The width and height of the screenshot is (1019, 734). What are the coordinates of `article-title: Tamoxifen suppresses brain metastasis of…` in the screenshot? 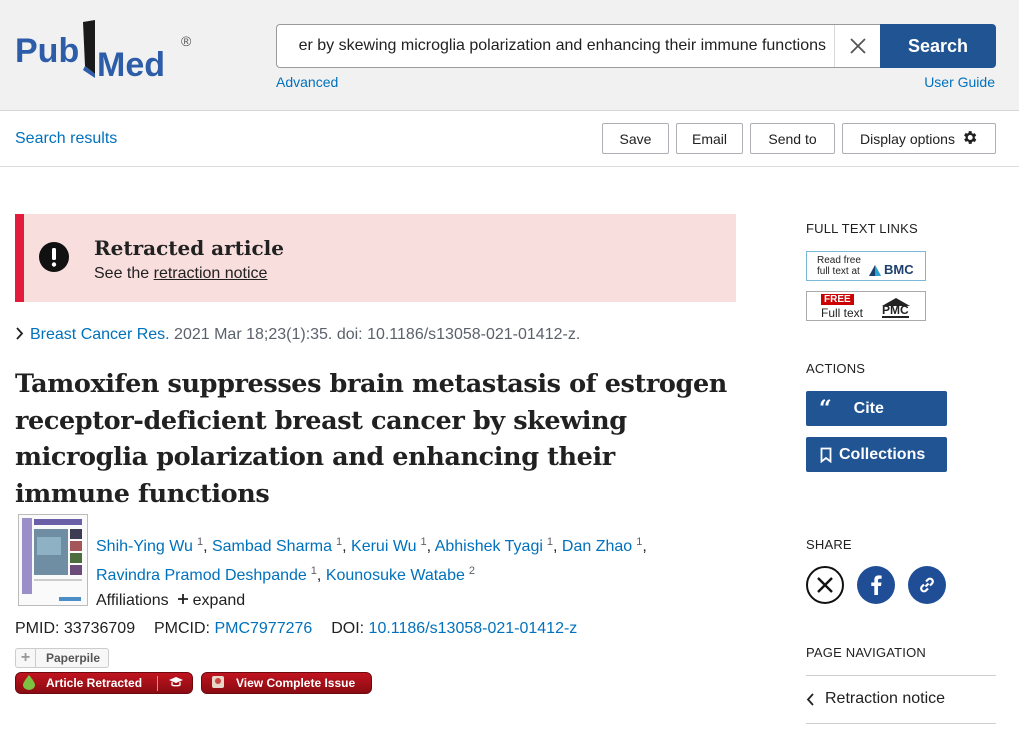 It's located at (371, 439).